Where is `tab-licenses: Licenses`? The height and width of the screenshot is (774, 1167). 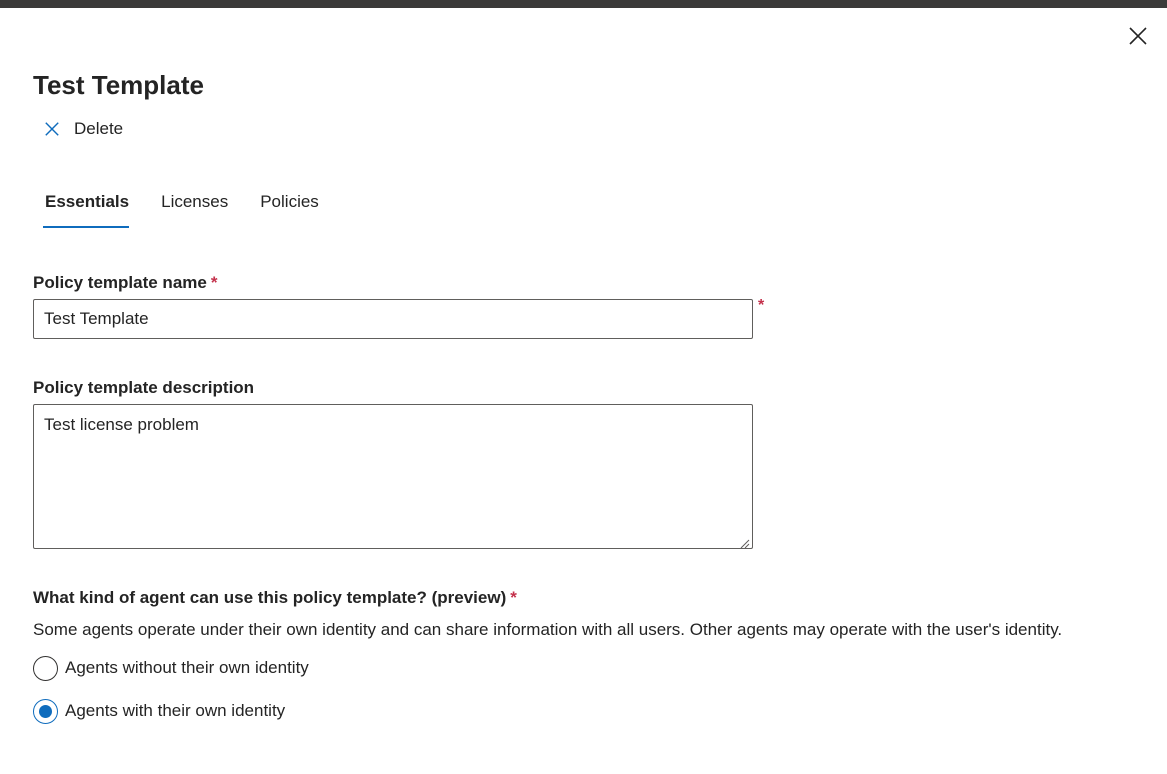
tab-licenses: Licenses is located at coordinates (194, 207).